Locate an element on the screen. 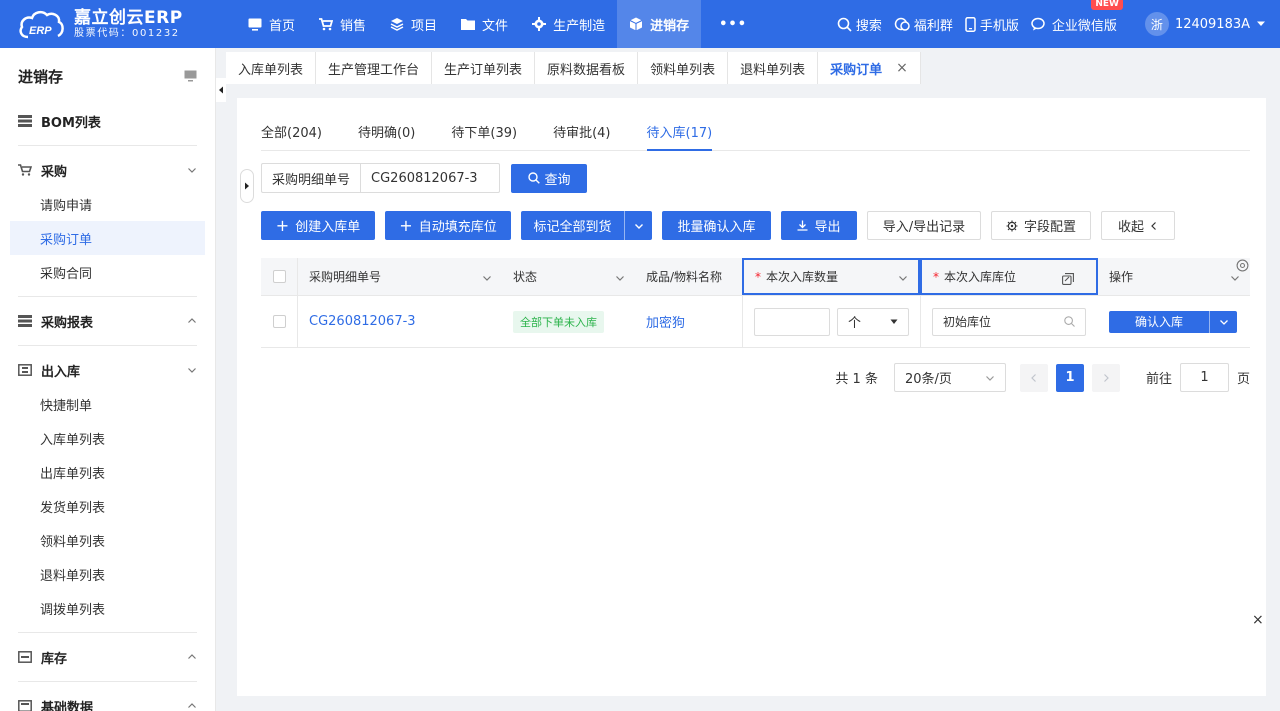  brand-logo: ERP 嘉立创云ERP 股票代码：001232 is located at coordinates (110, 24).